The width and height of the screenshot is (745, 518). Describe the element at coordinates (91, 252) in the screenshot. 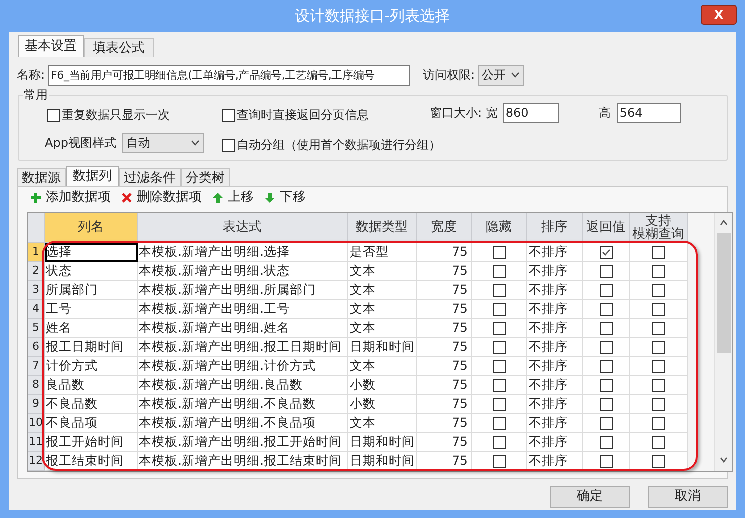

I see `table-cell: 选择` at that location.